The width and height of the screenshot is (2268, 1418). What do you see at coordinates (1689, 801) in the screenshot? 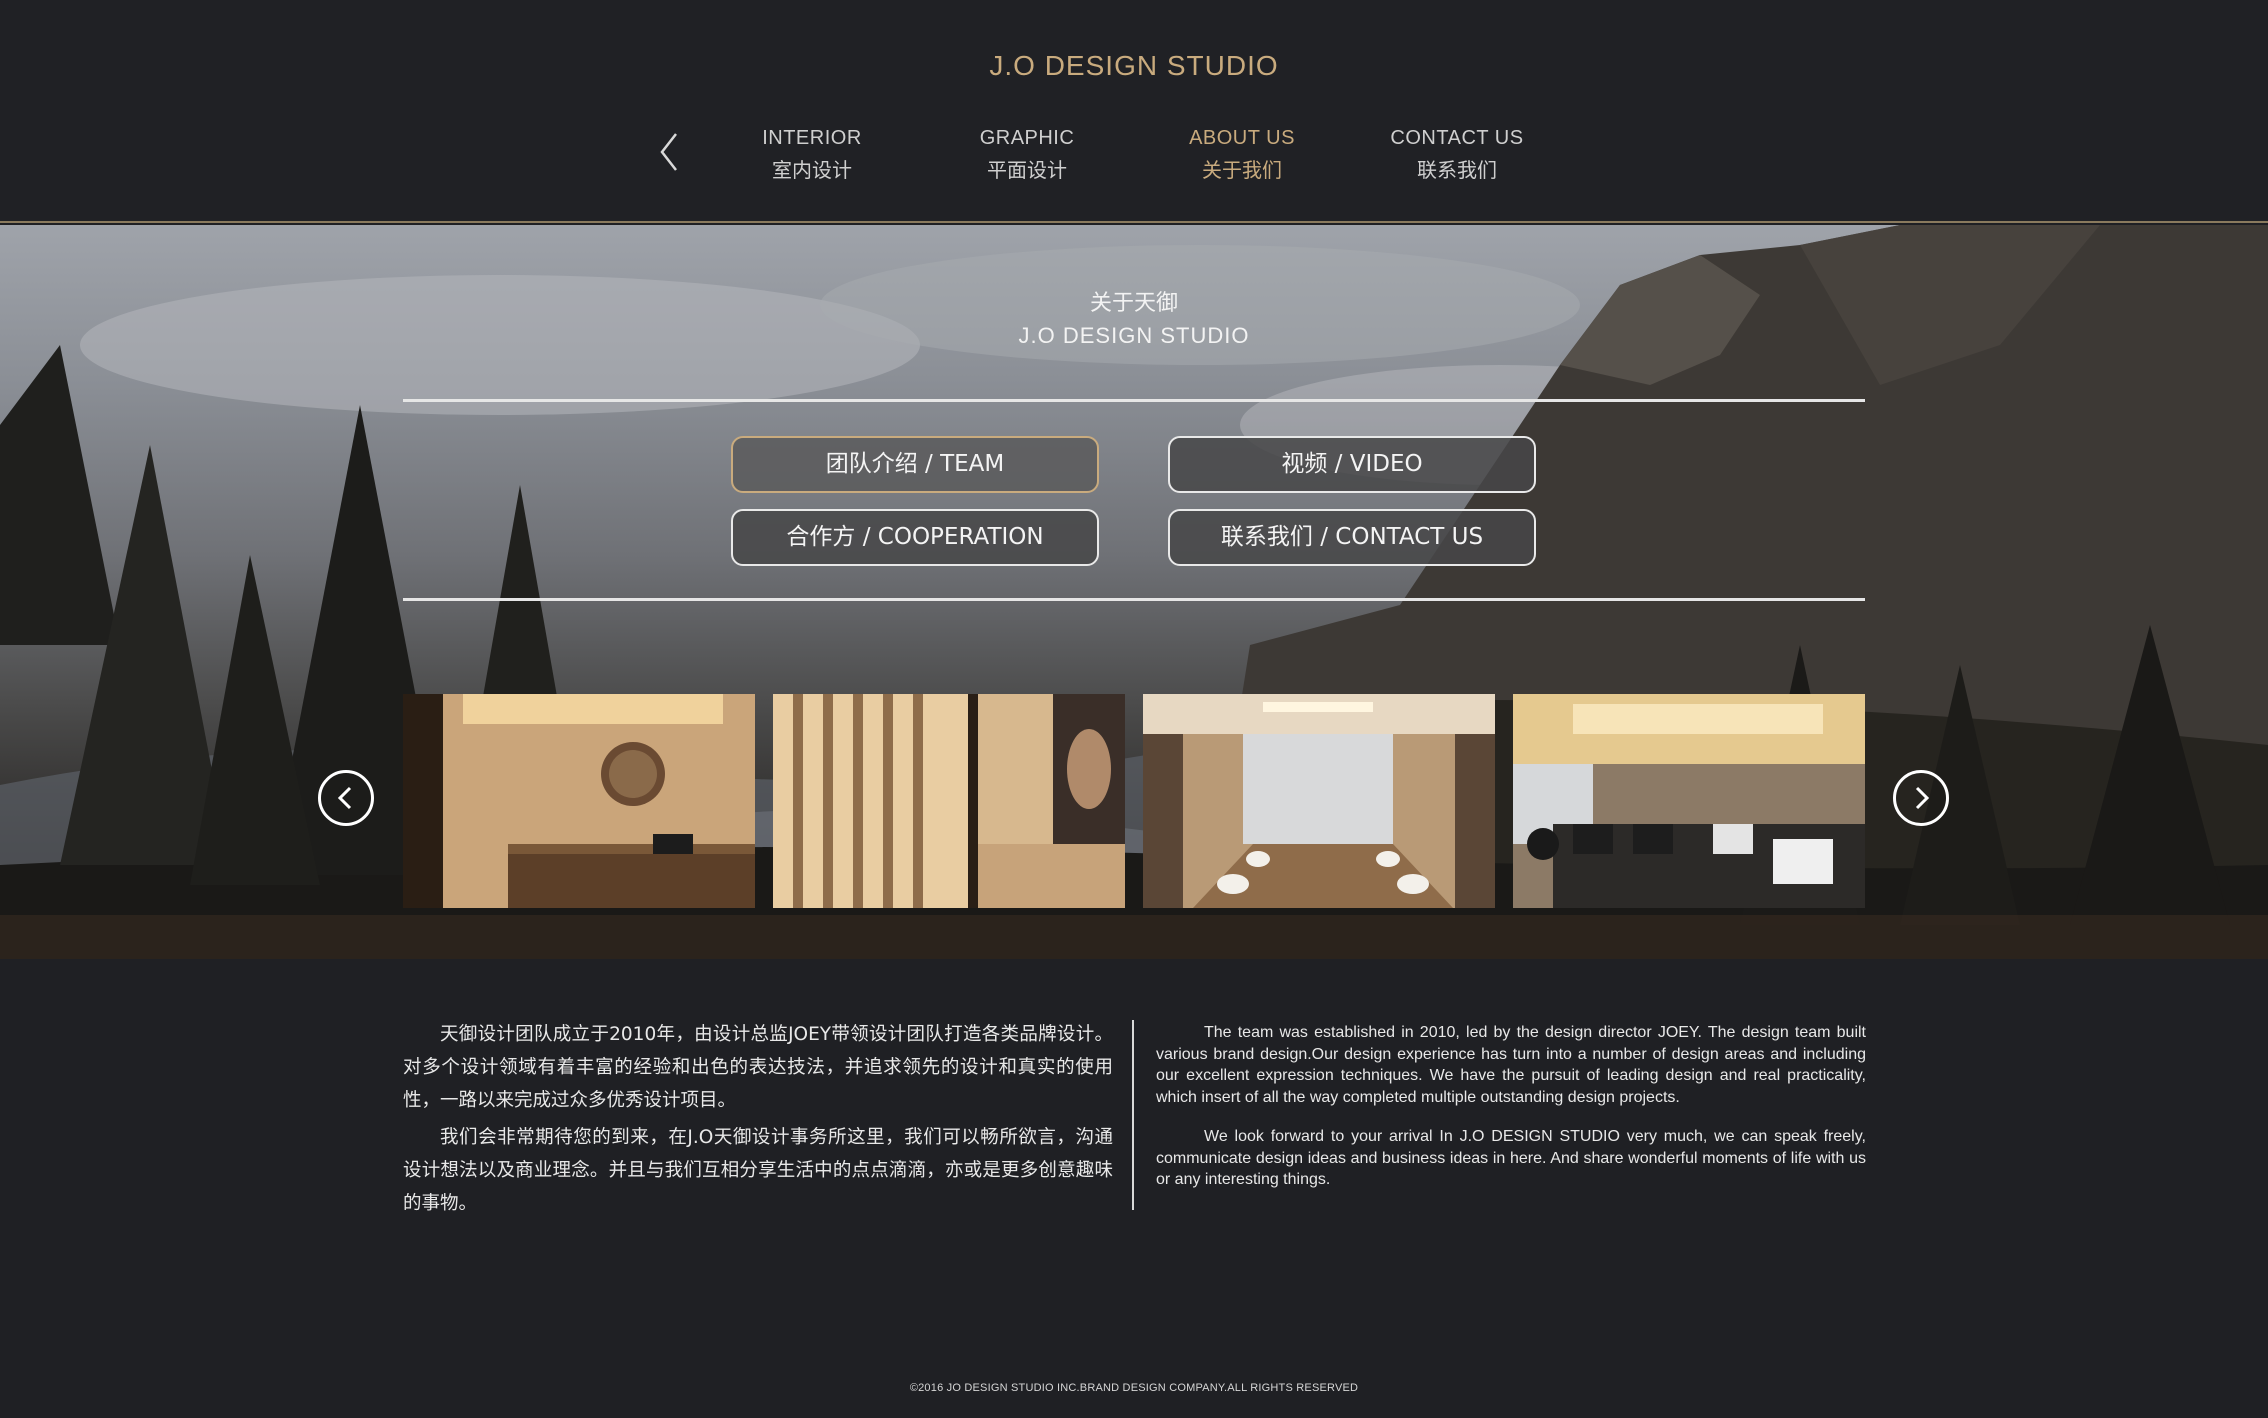
I see `gallery-image-office` at bounding box center [1689, 801].